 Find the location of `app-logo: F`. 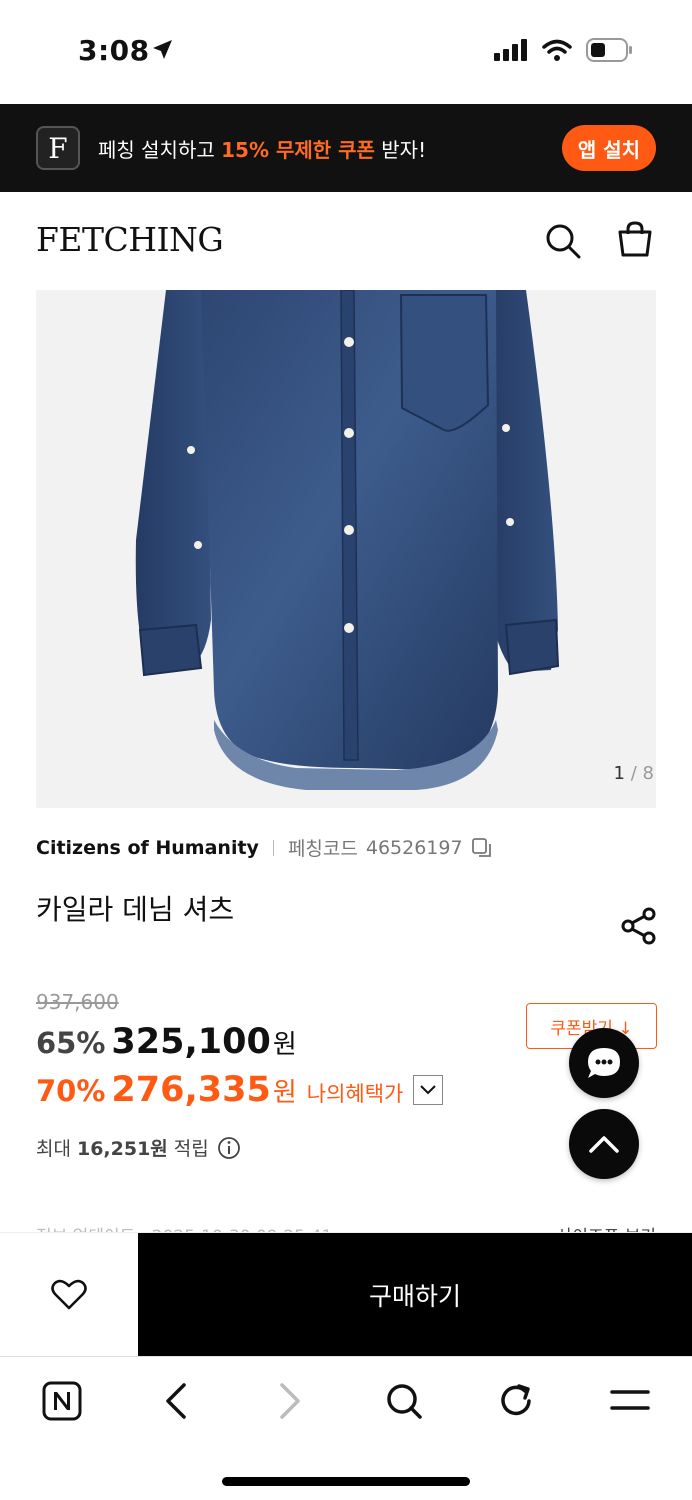

app-logo: F is located at coordinates (58, 148).